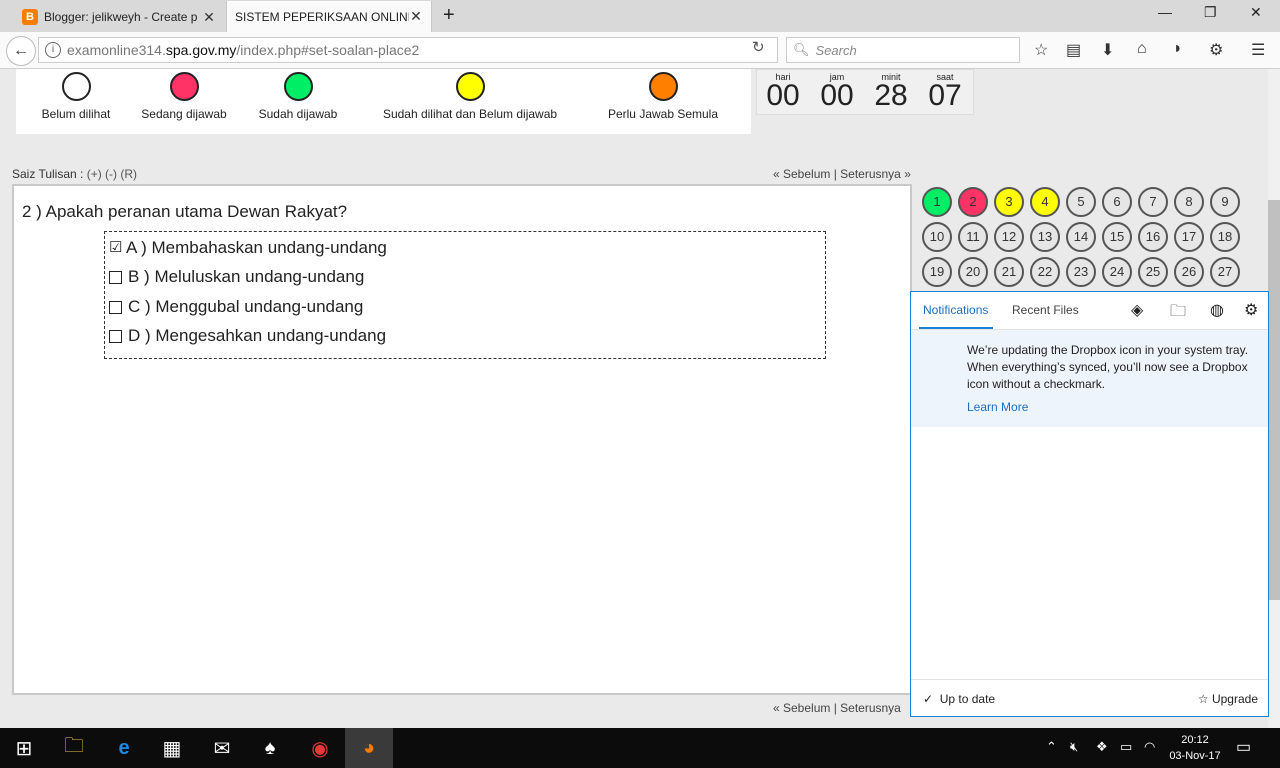 This screenshot has height=768, width=1280. What do you see at coordinates (1137, 310) in the screenshot?
I see `dropbox-layers-icon: ◈` at bounding box center [1137, 310].